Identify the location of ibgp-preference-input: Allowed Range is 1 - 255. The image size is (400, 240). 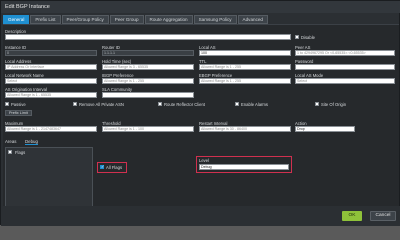
(148, 81).